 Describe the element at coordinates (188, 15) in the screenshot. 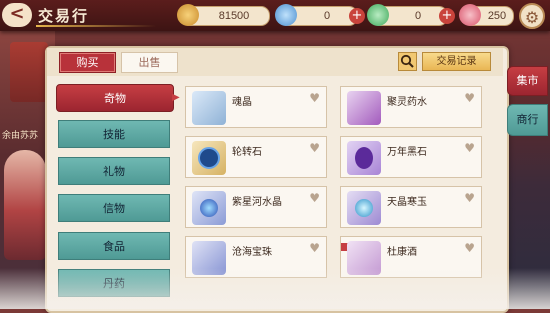

I see `coin-icon` at that location.